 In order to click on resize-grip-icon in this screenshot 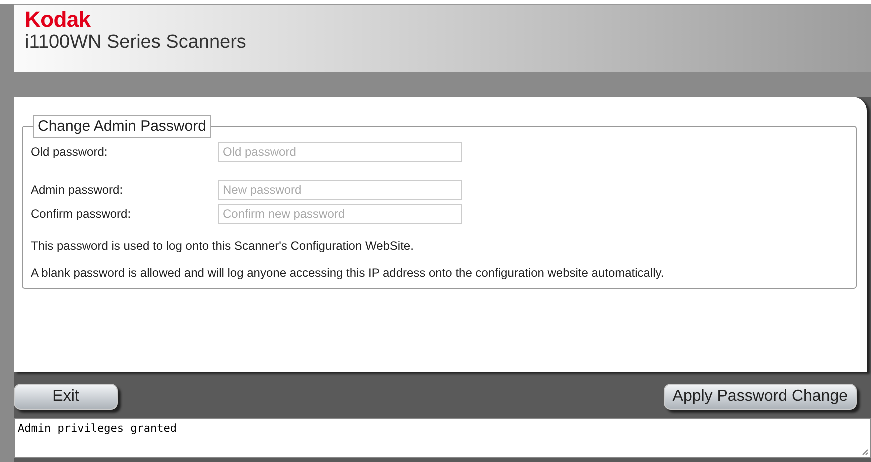, I will do `click(865, 452)`.